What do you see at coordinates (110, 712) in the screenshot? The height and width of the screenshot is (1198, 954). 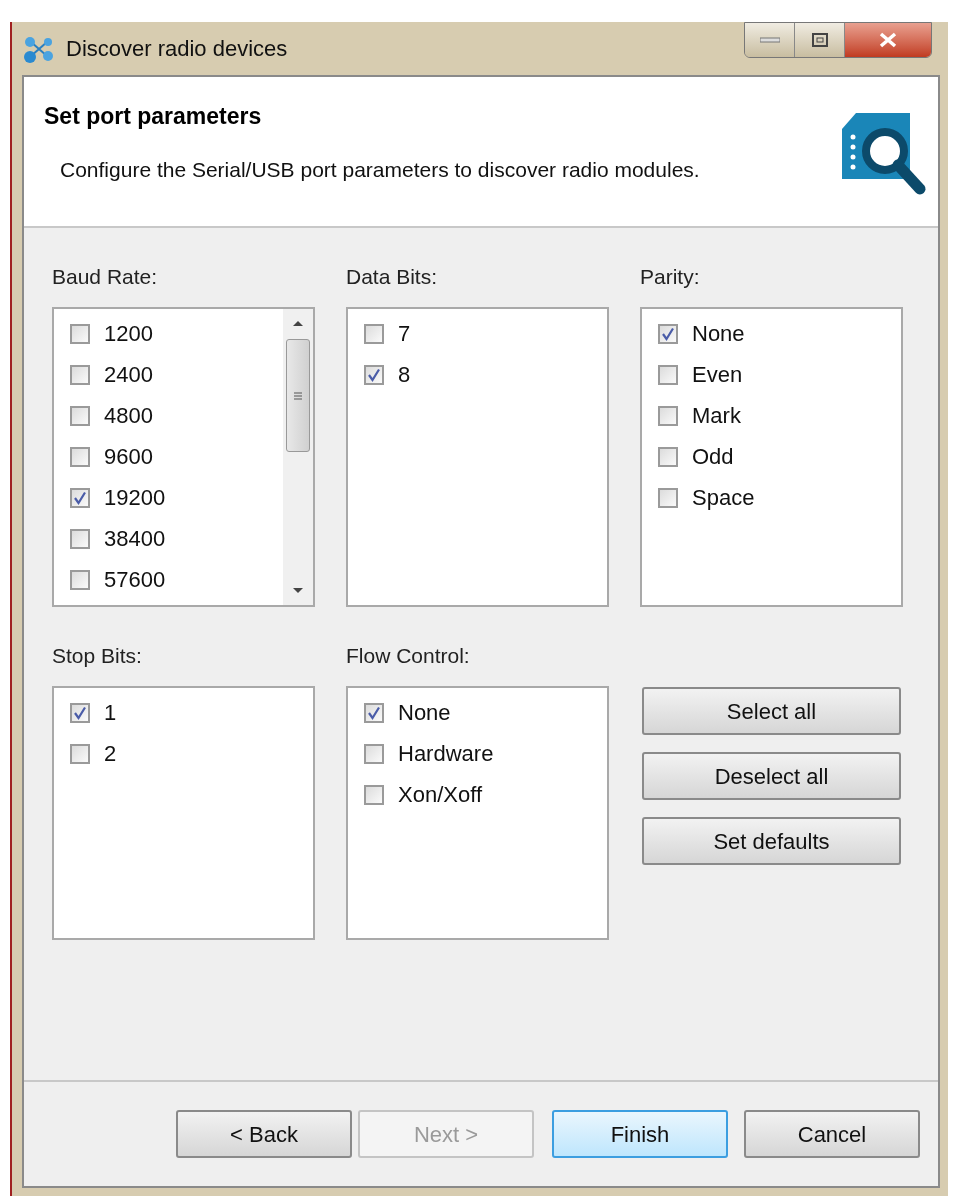 I see `option-label: 1` at bounding box center [110, 712].